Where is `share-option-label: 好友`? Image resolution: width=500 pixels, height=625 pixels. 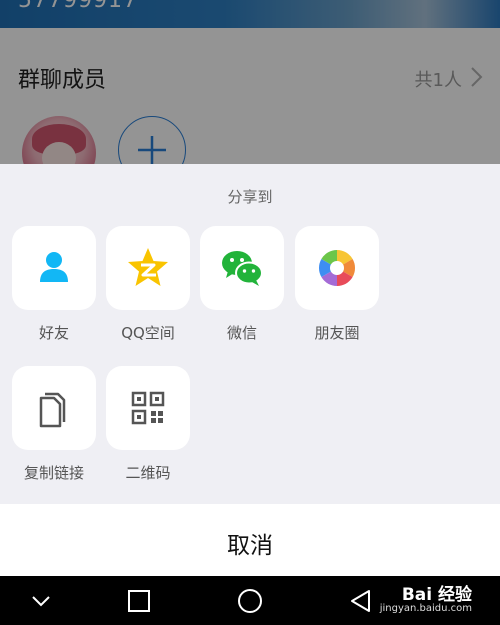 share-option-label: 好友 is located at coordinates (53, 333).